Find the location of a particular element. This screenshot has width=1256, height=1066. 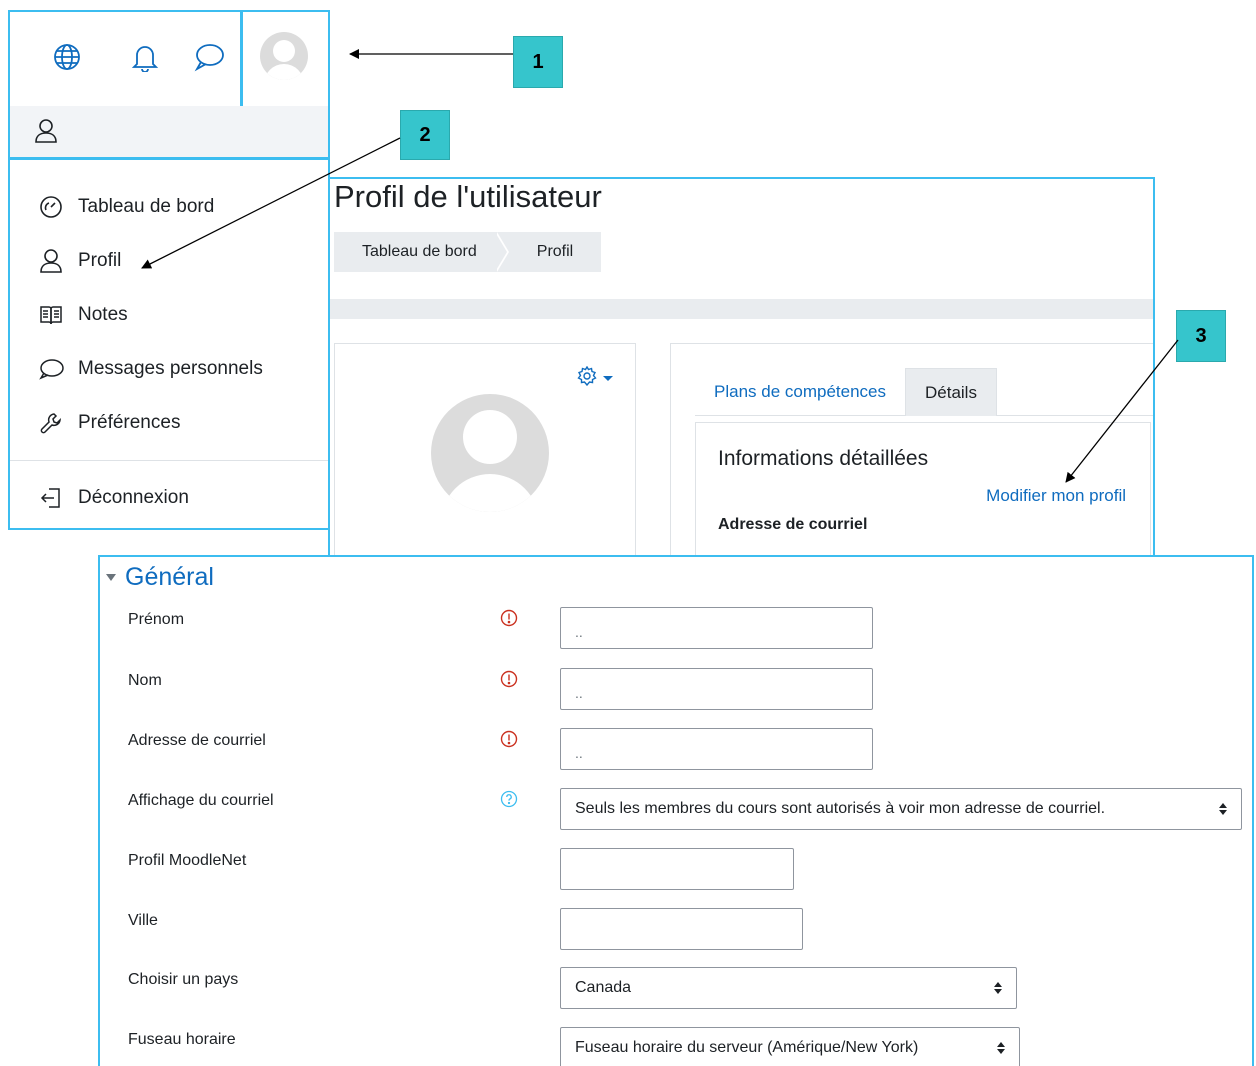

menu-item-label: Profil is located at coordinates (100, 260).